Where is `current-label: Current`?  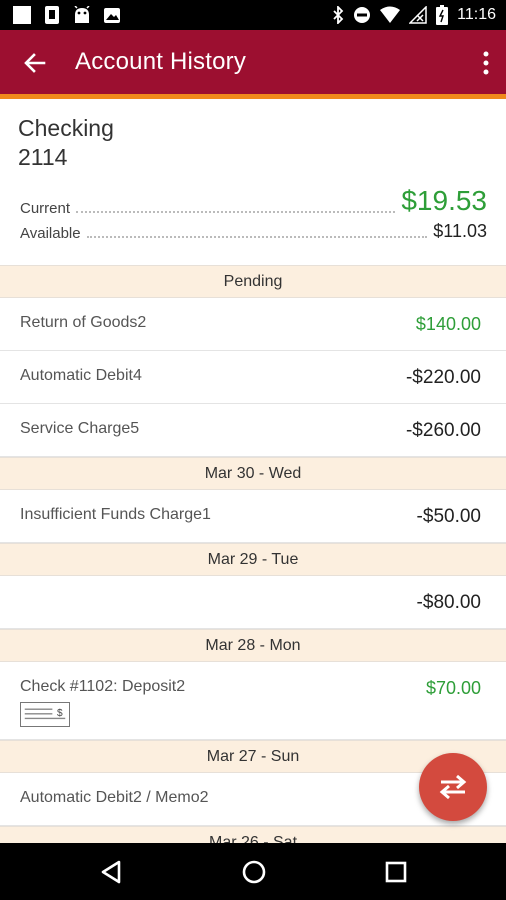 current-label: Current is located at coordinates (45, 208).